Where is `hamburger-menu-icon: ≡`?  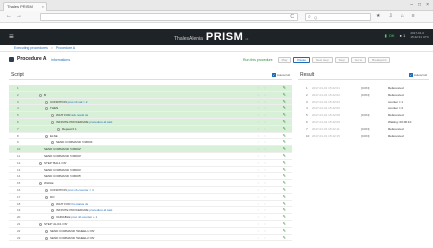
hamburger-menu-icon: ≡ is located at coordinates (11, 36).